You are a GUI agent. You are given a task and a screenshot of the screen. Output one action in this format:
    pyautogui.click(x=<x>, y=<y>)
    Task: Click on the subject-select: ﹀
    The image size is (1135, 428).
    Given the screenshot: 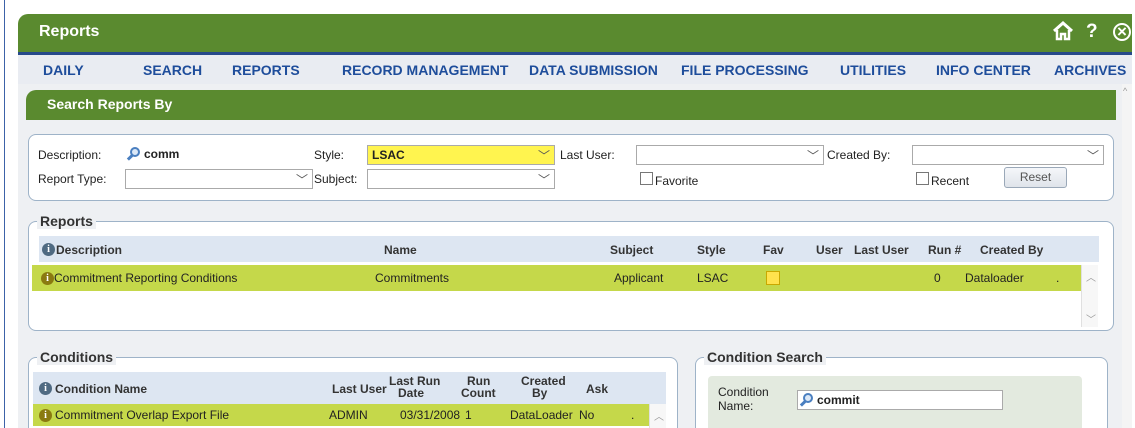 What is the action you would take?
    pyautogui.click(x=461, y=179)
    